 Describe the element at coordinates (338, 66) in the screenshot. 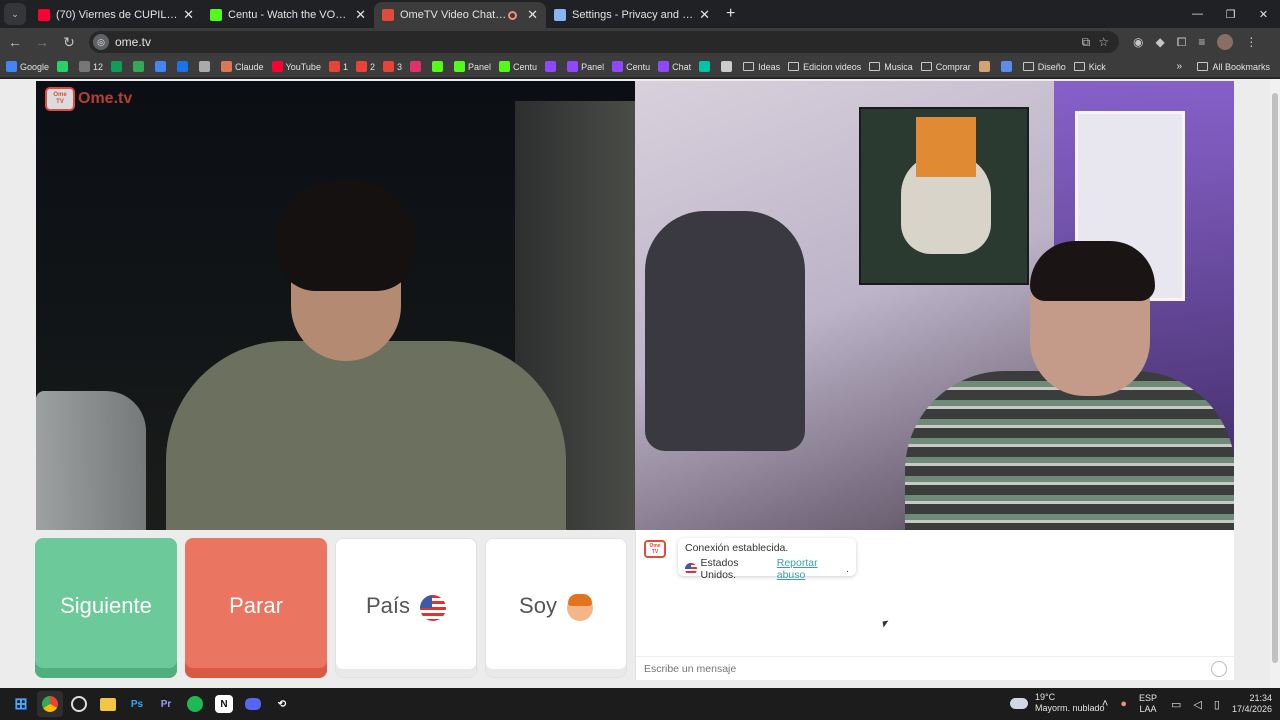

I see `bookmark-item: 1` at that location.